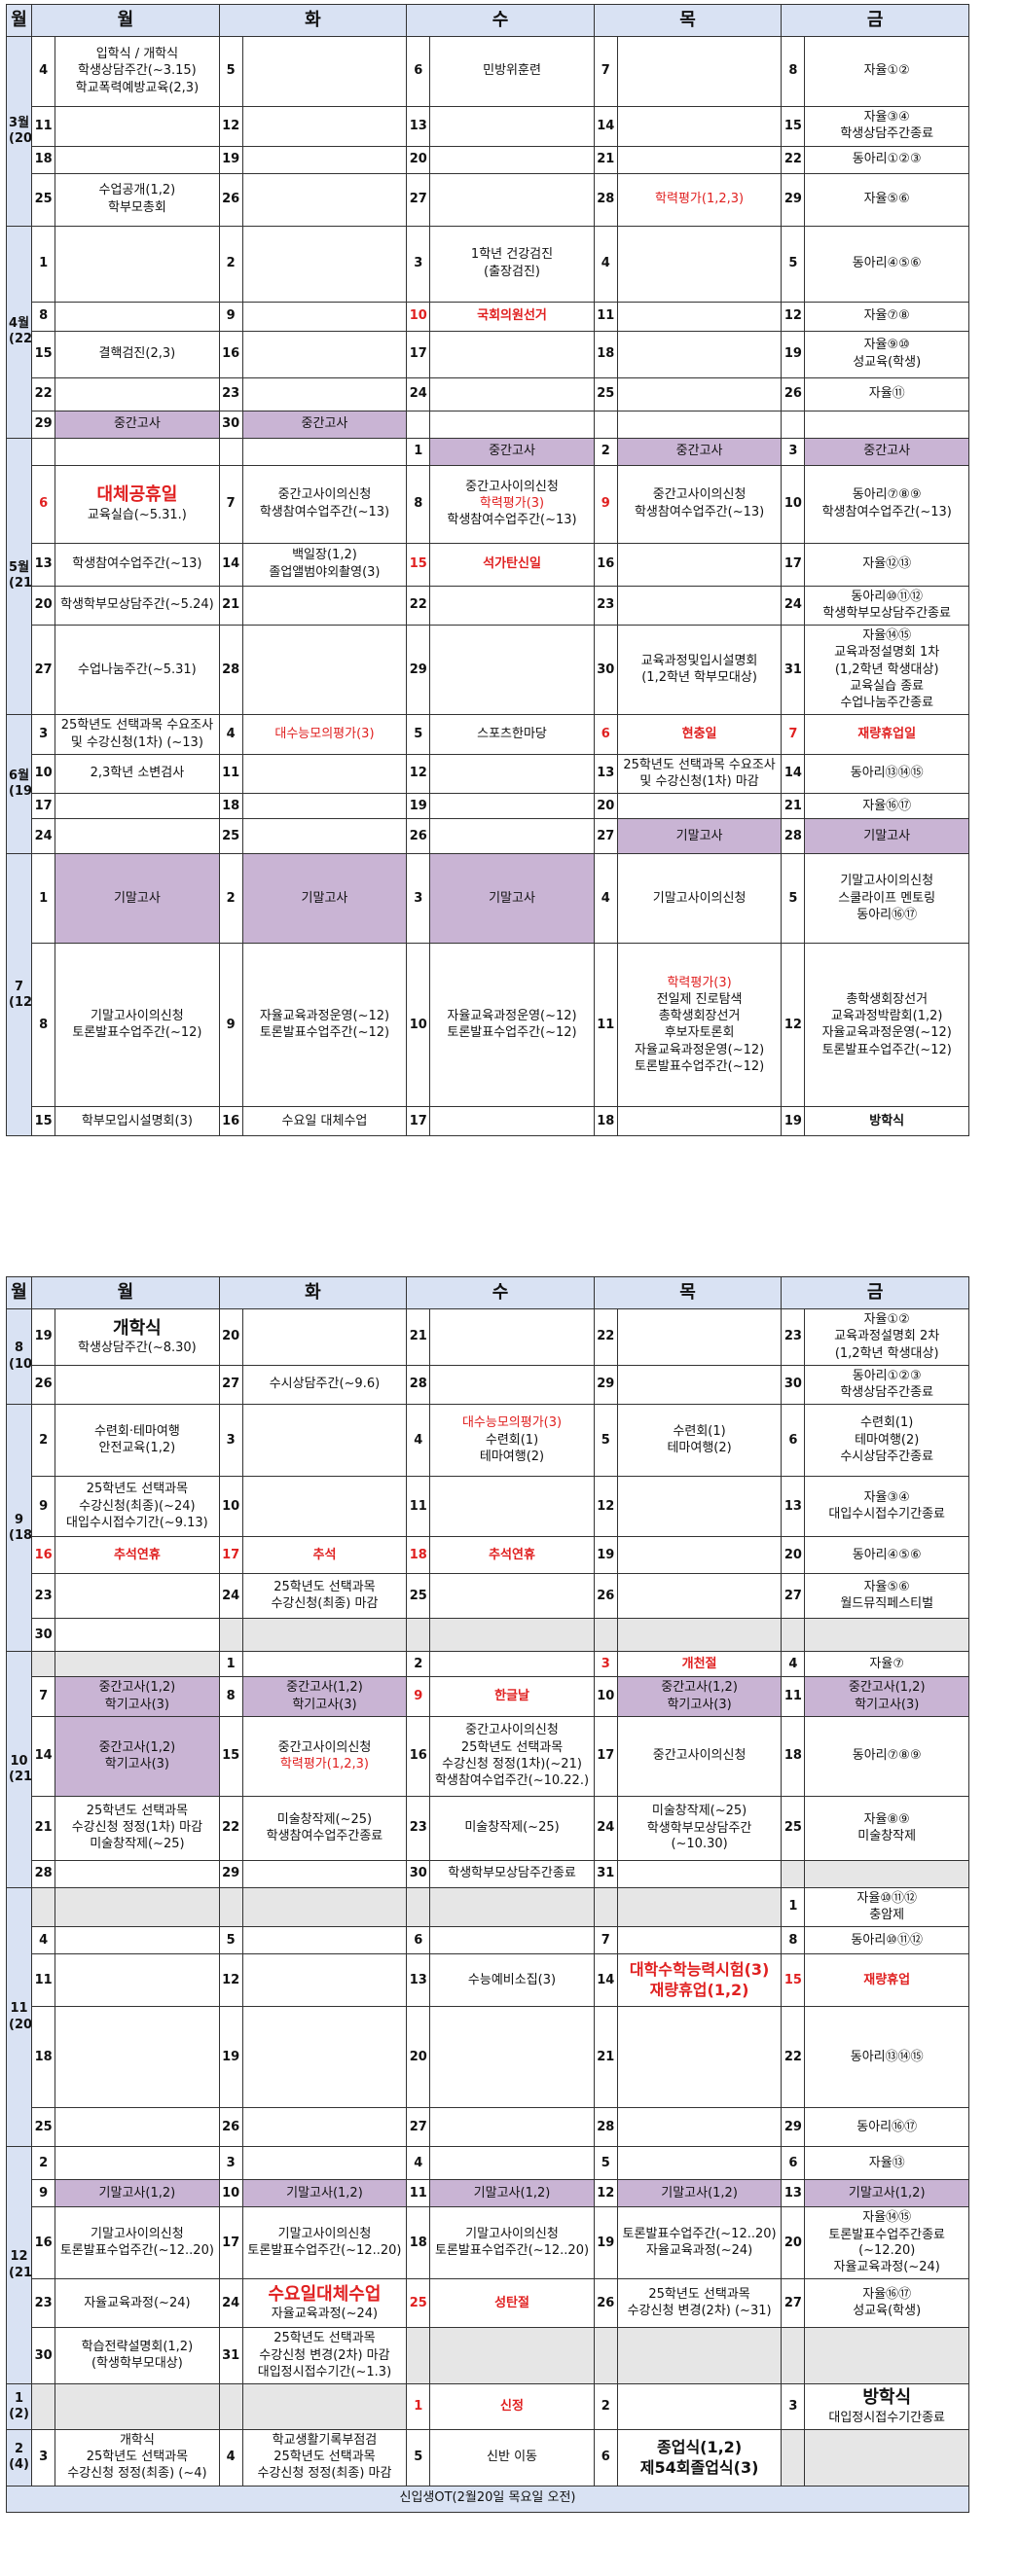 Image resolution: width=1020 pixels, height=2576 pixels. I want to click on day-events: 동아리⑩⑪⑫ 학생학부모상담주간종료, so click(886, 605).